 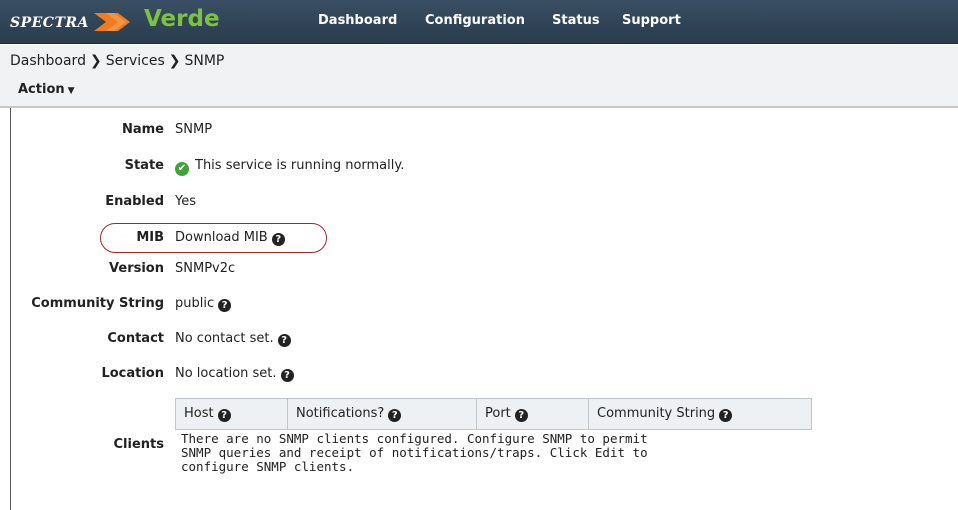 I want to click on logo-verde-text: Verde, so click(x=182, y=19).